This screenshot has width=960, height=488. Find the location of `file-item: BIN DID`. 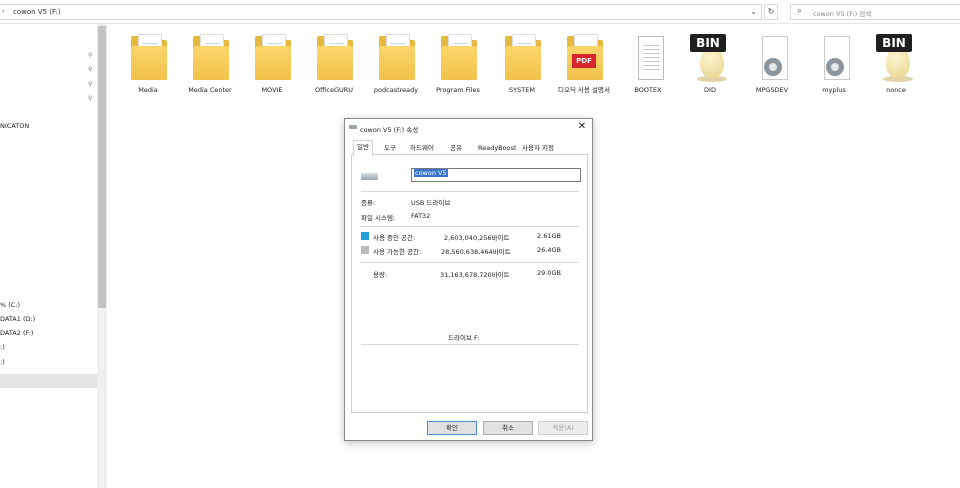

file-item: BIN DID is located at coordinates (710, 70).